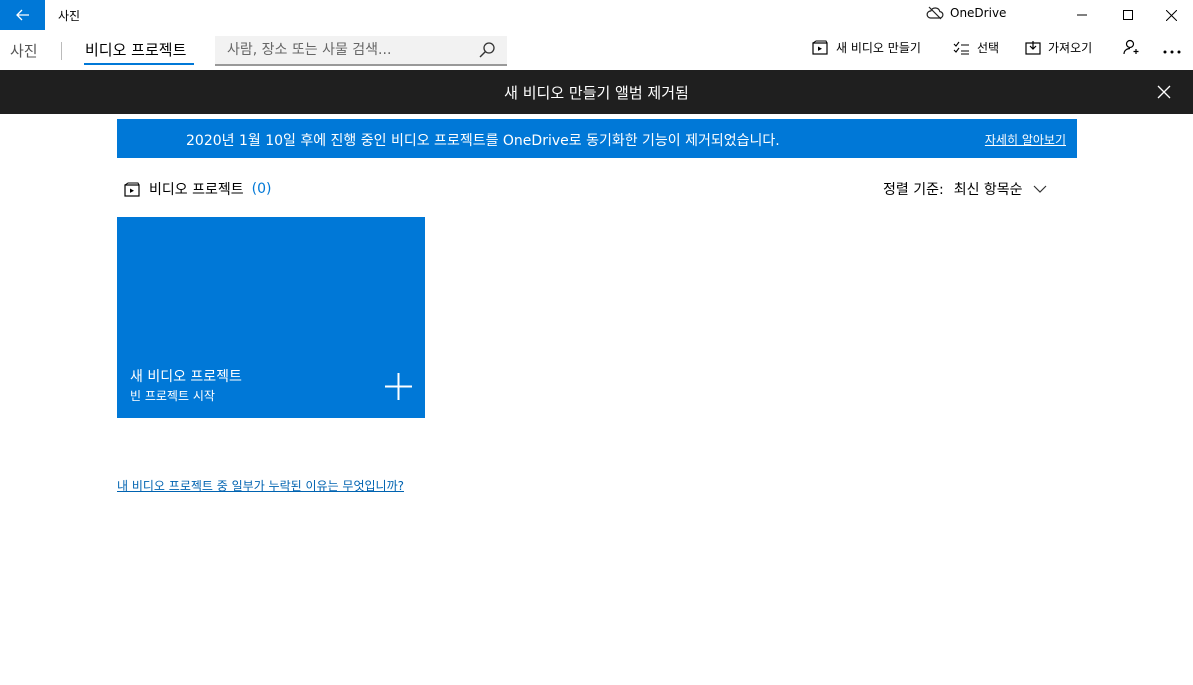 The height and width of the screenshot is (685, 1193). I want to click on new-video-icon, so click(820, 47).